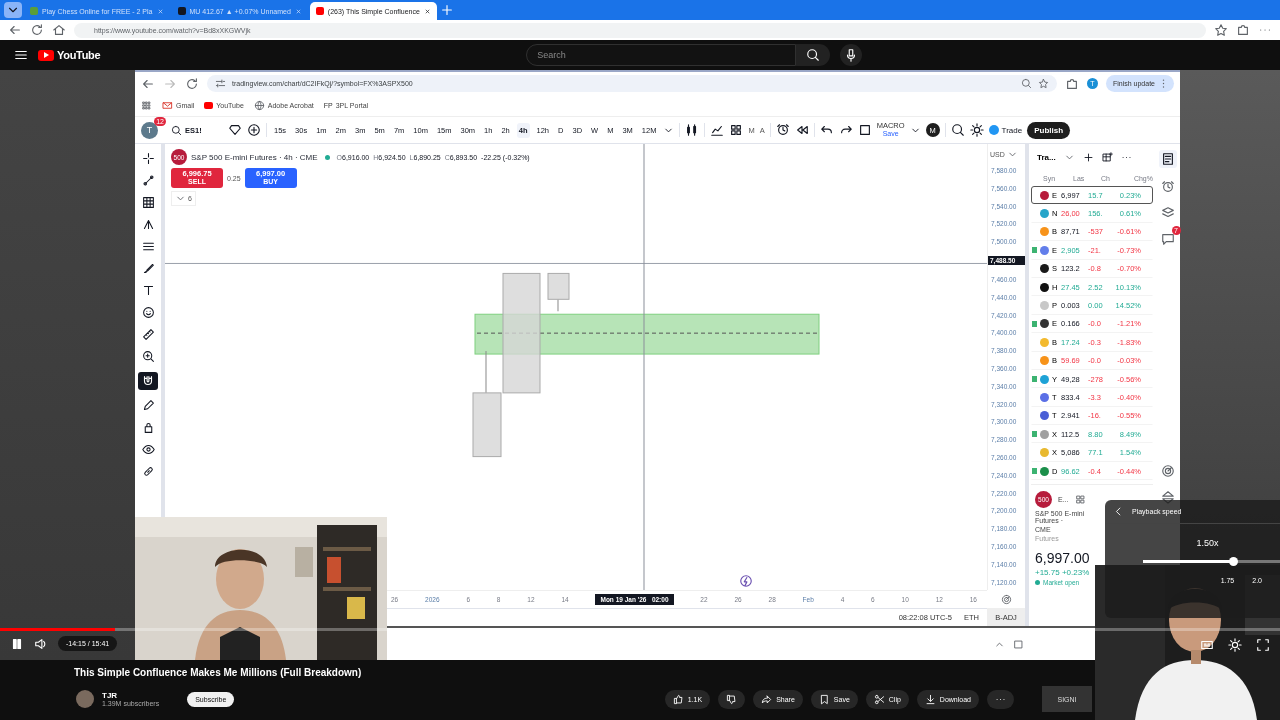 The image size is (1280, 720). What do you see at coordinates (1207, 543) in the screenshot?
I see `speed-value: 1.50x` at bounding box center [1207, 543].